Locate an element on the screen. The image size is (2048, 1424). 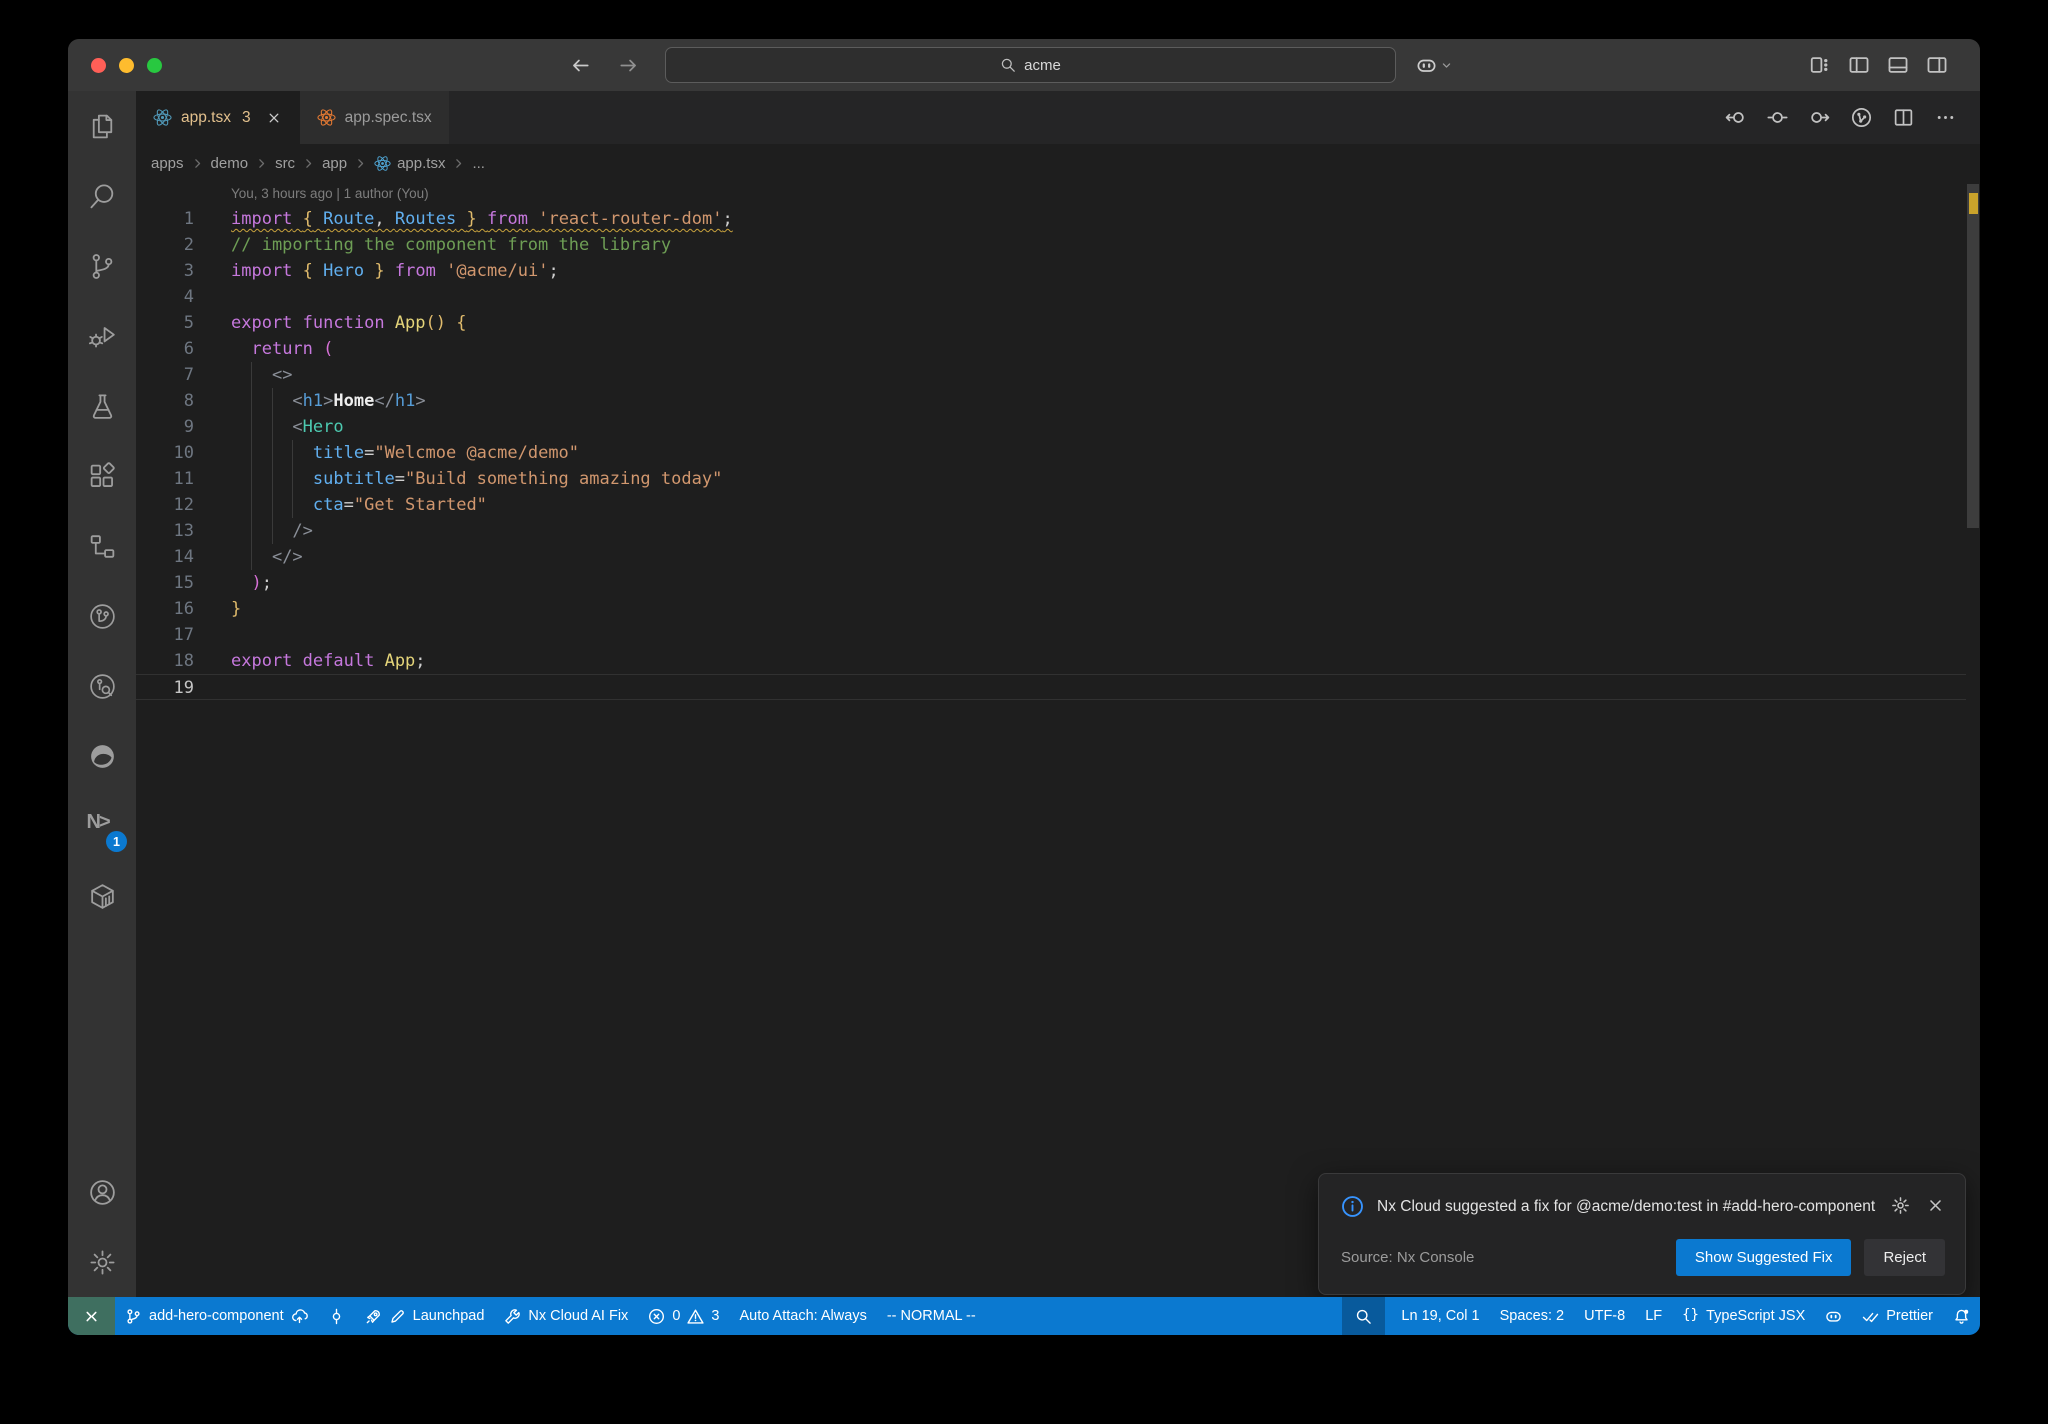
minimize-window-button is located at coordinates (126, 65).